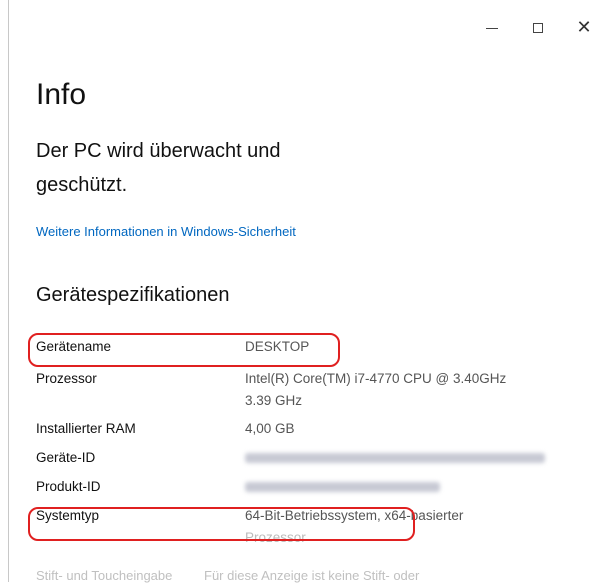  I want to click on spec-value-line: 3.39 GHz, so click(274, 400).